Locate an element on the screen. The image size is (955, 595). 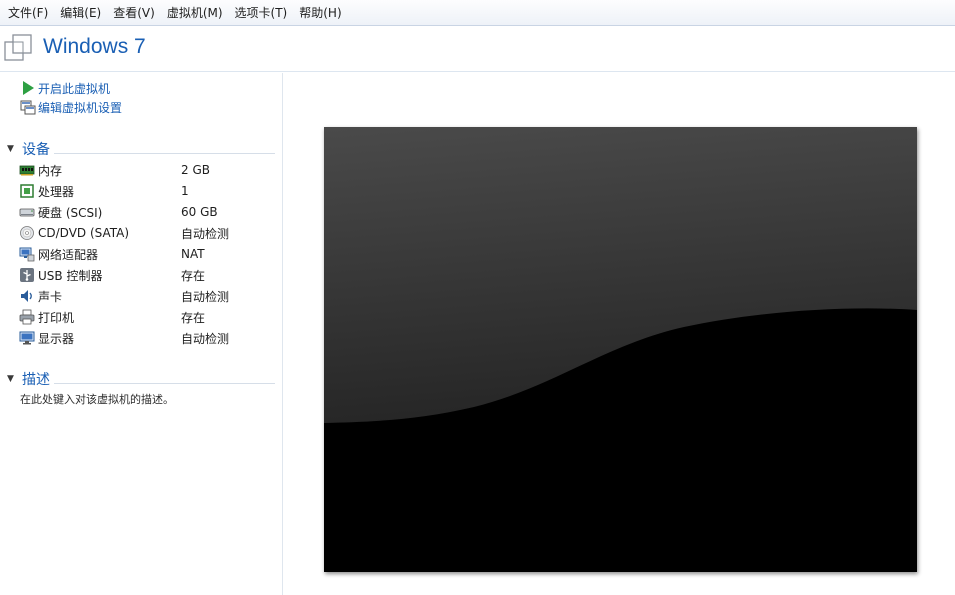
play-icon is located at coordinates (28, 88).